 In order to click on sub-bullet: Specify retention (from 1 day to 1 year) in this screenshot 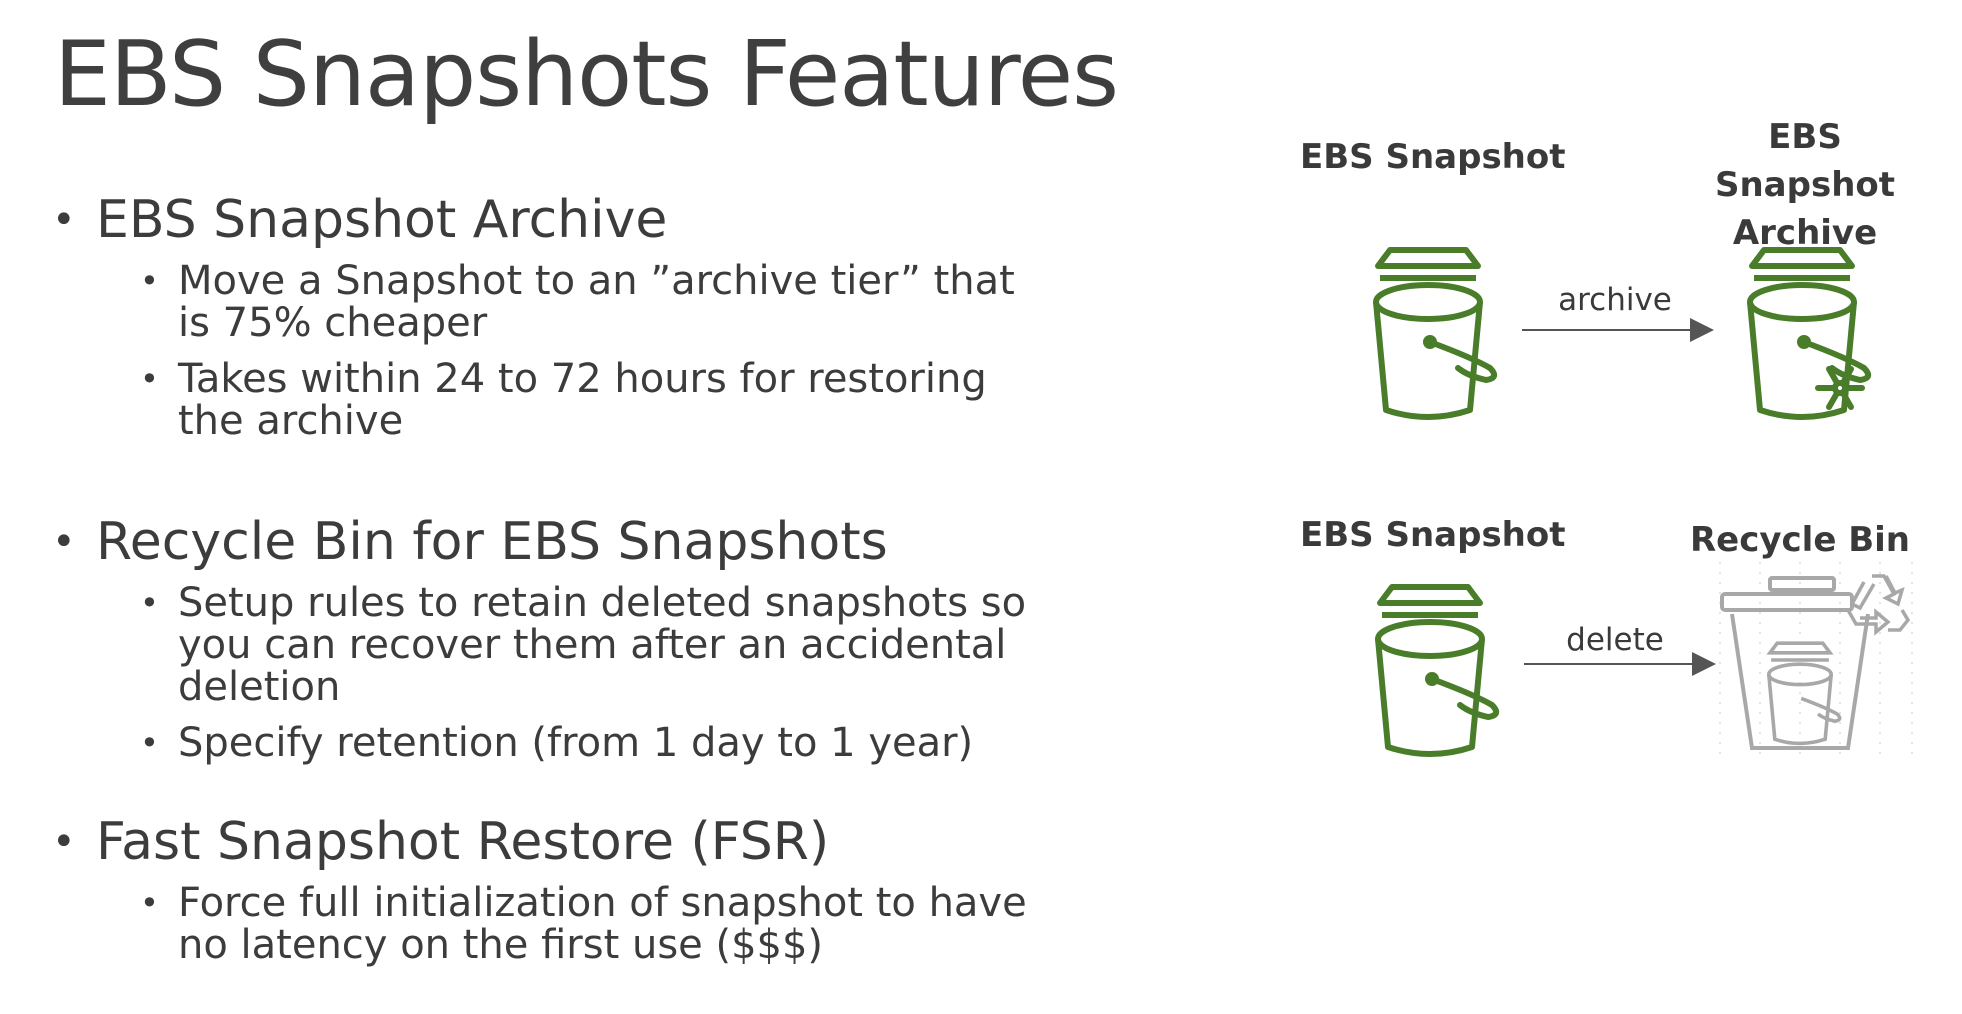, I will do `click(599, 743)`.